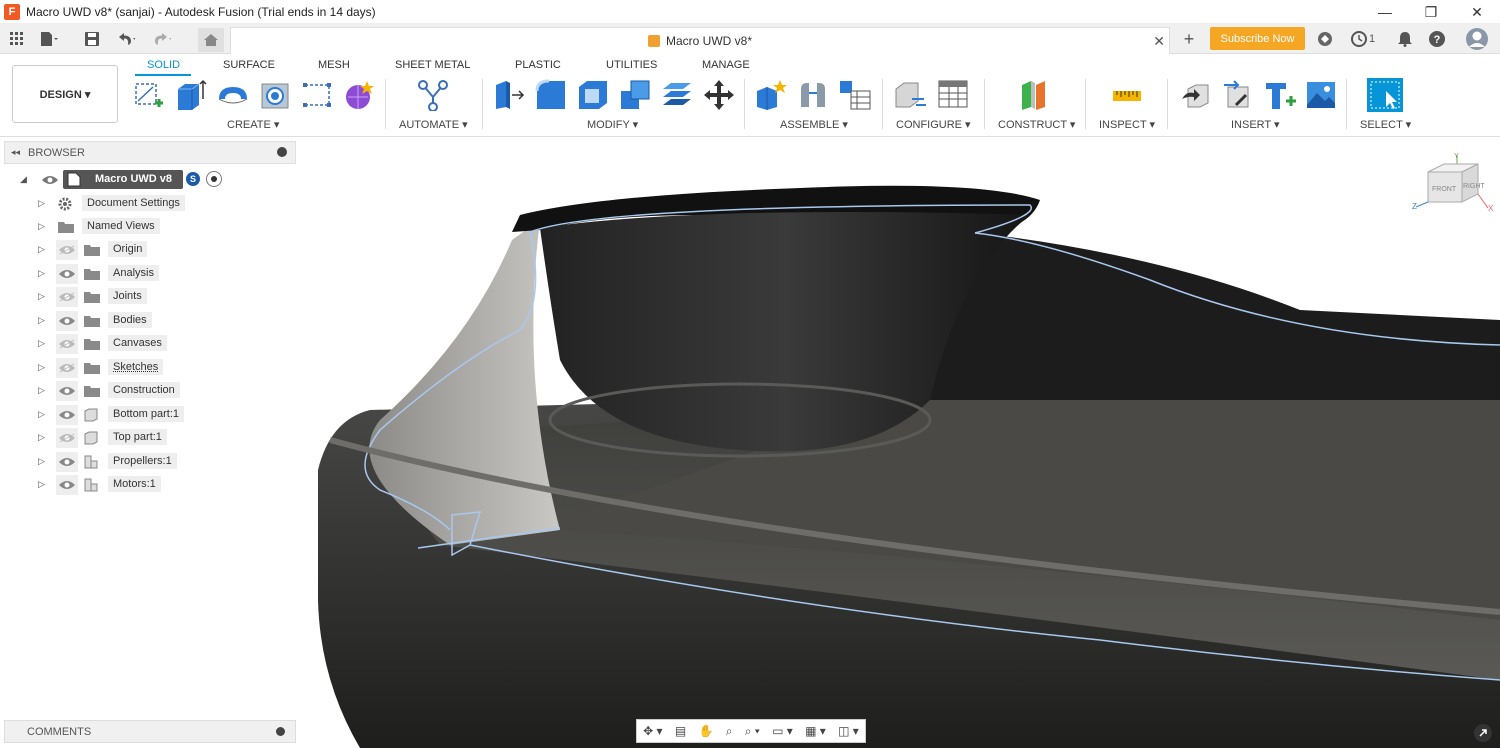 The width and height of the screenshot is (1500, 748). I want to click on joint-icon, so click(813, 95).